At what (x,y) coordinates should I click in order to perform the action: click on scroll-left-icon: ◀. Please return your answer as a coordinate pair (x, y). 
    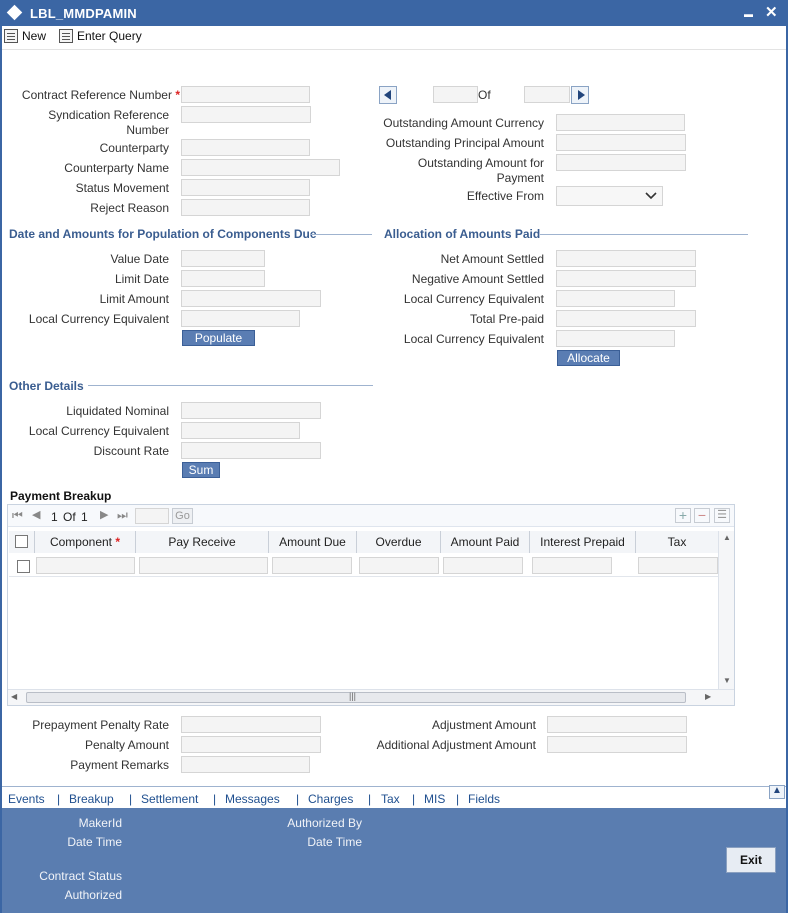
    Looking at the image, I should click on (14, 696).